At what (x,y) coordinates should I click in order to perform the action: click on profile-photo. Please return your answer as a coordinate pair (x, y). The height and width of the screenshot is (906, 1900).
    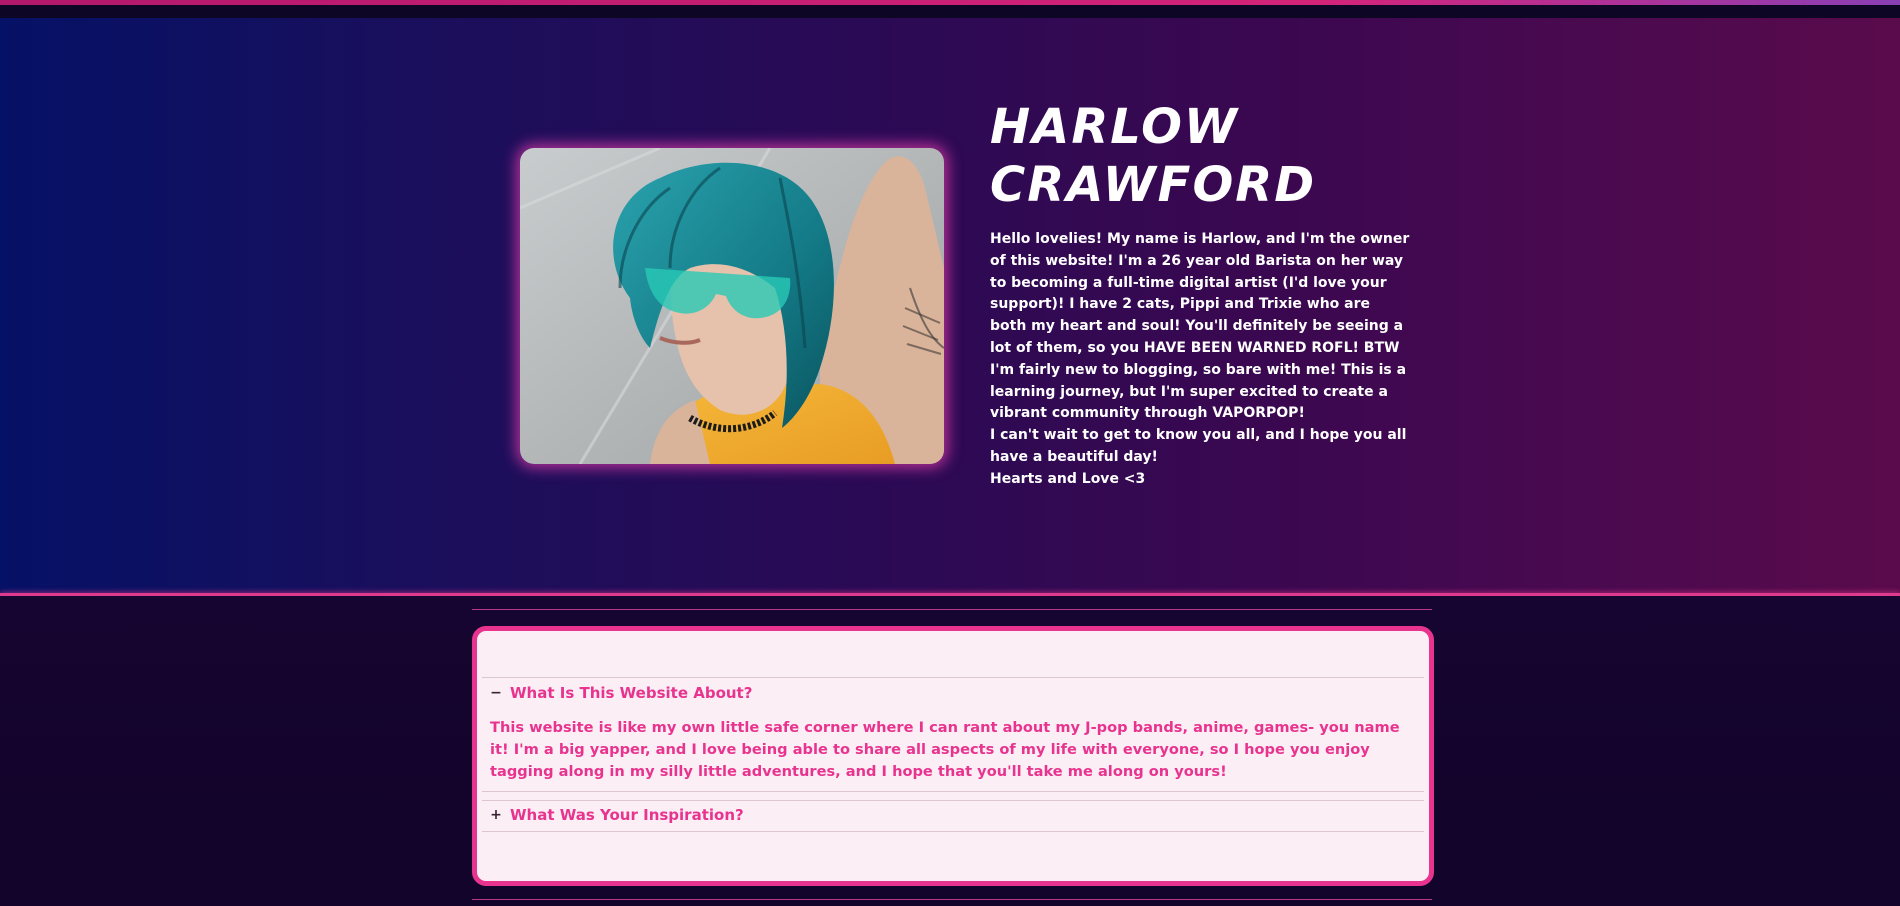
    Looking at the image, I should click on (732, 306).